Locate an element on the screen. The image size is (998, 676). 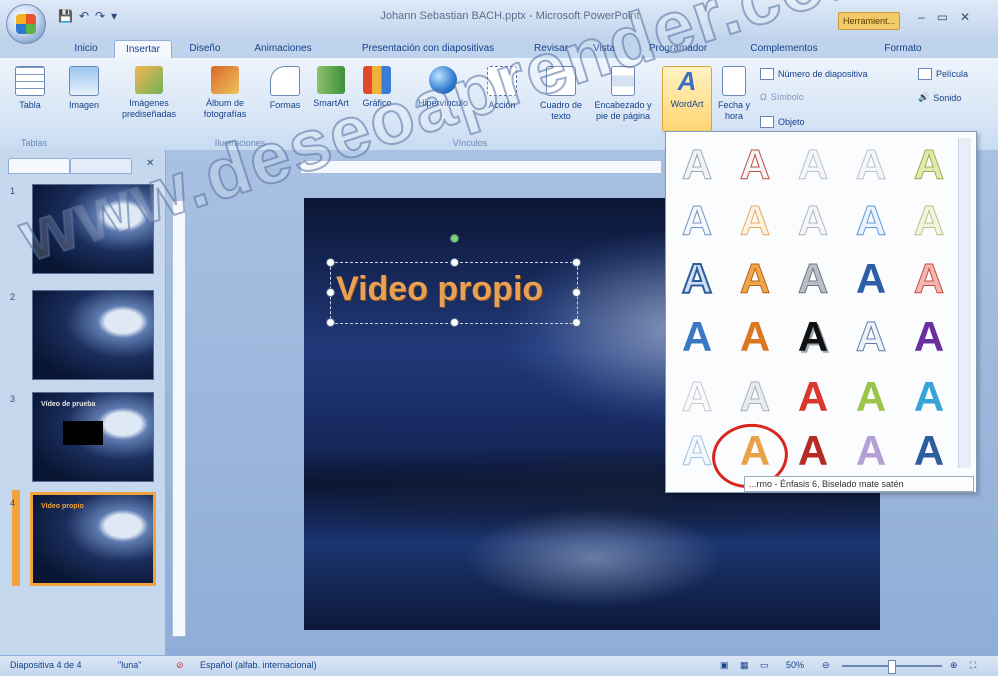
zoom-level: 50% is located at coordinates (795, 665).